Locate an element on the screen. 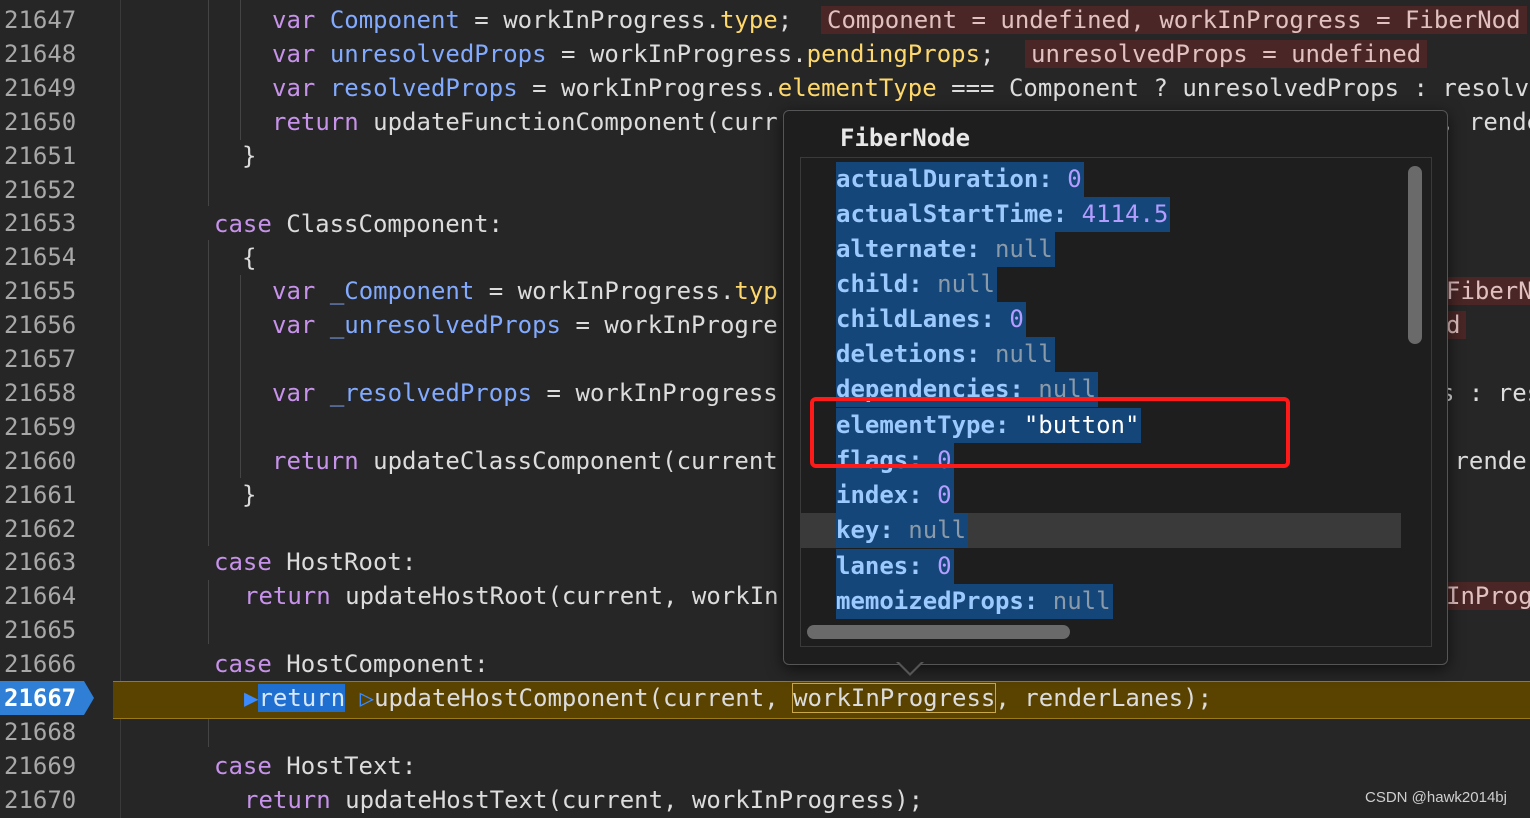 The image size is (1530, 818). line-number: 21670 is located at coordinates (43, 800).